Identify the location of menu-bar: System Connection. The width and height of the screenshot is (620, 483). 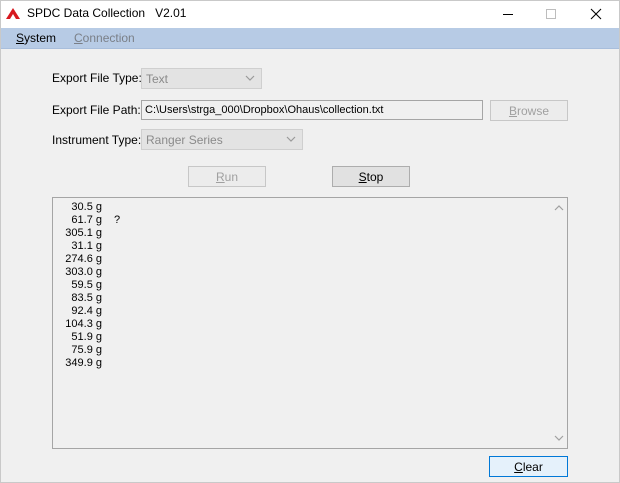
(310, 38).